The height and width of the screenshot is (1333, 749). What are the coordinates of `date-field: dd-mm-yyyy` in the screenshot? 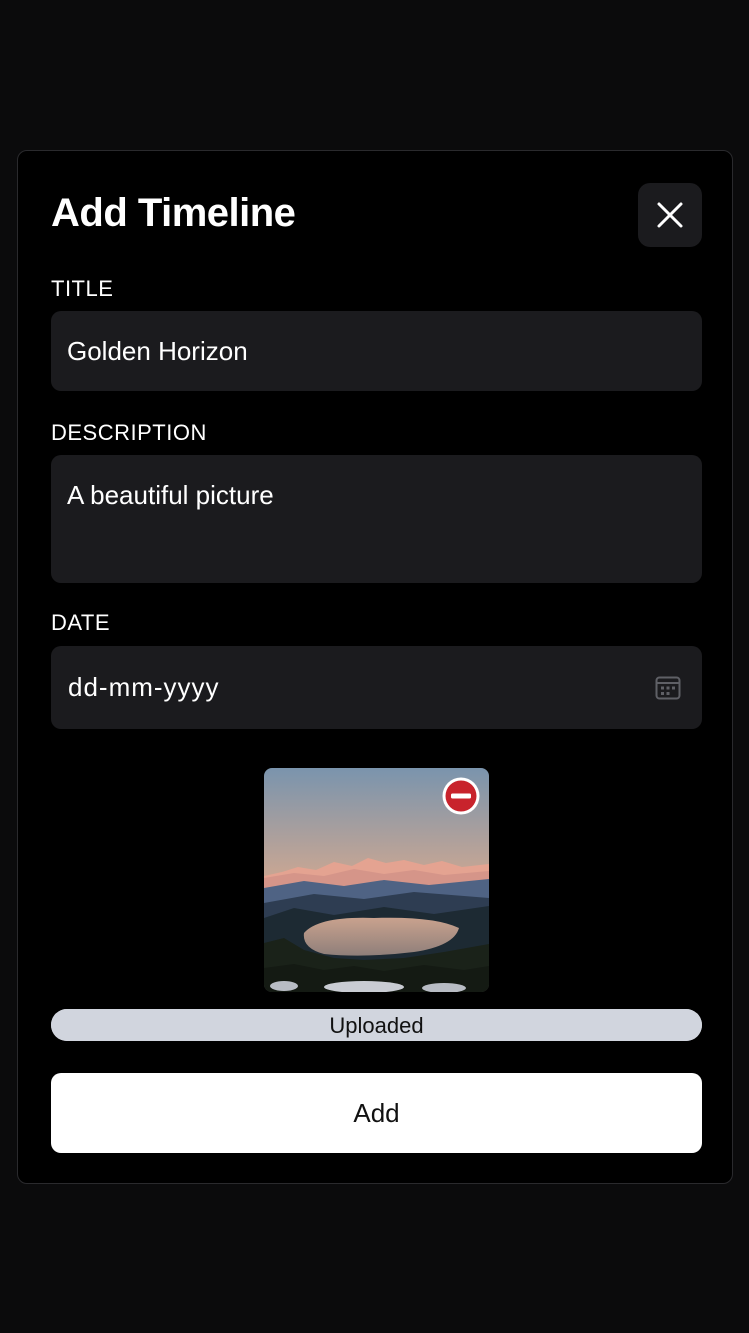 It's located at (376, 687).